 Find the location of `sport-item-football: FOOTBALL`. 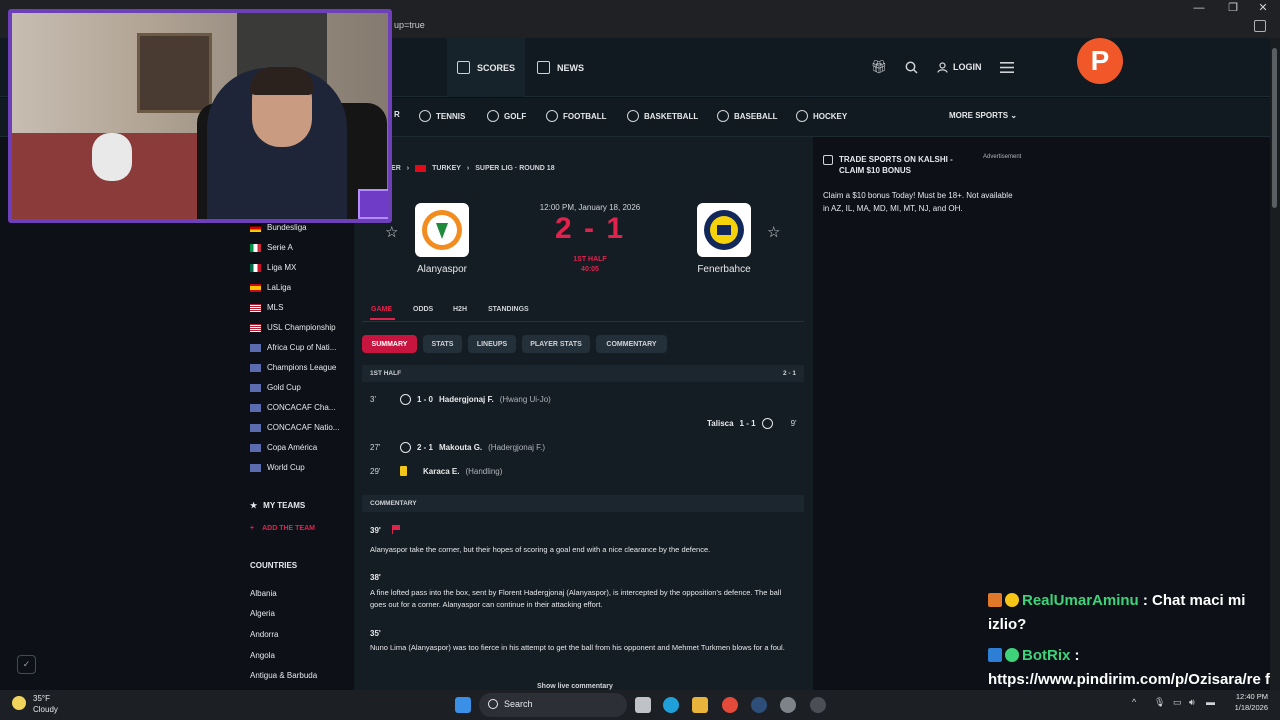

sport-item-football: FOOTBALL is located at coordinates (576, 116).